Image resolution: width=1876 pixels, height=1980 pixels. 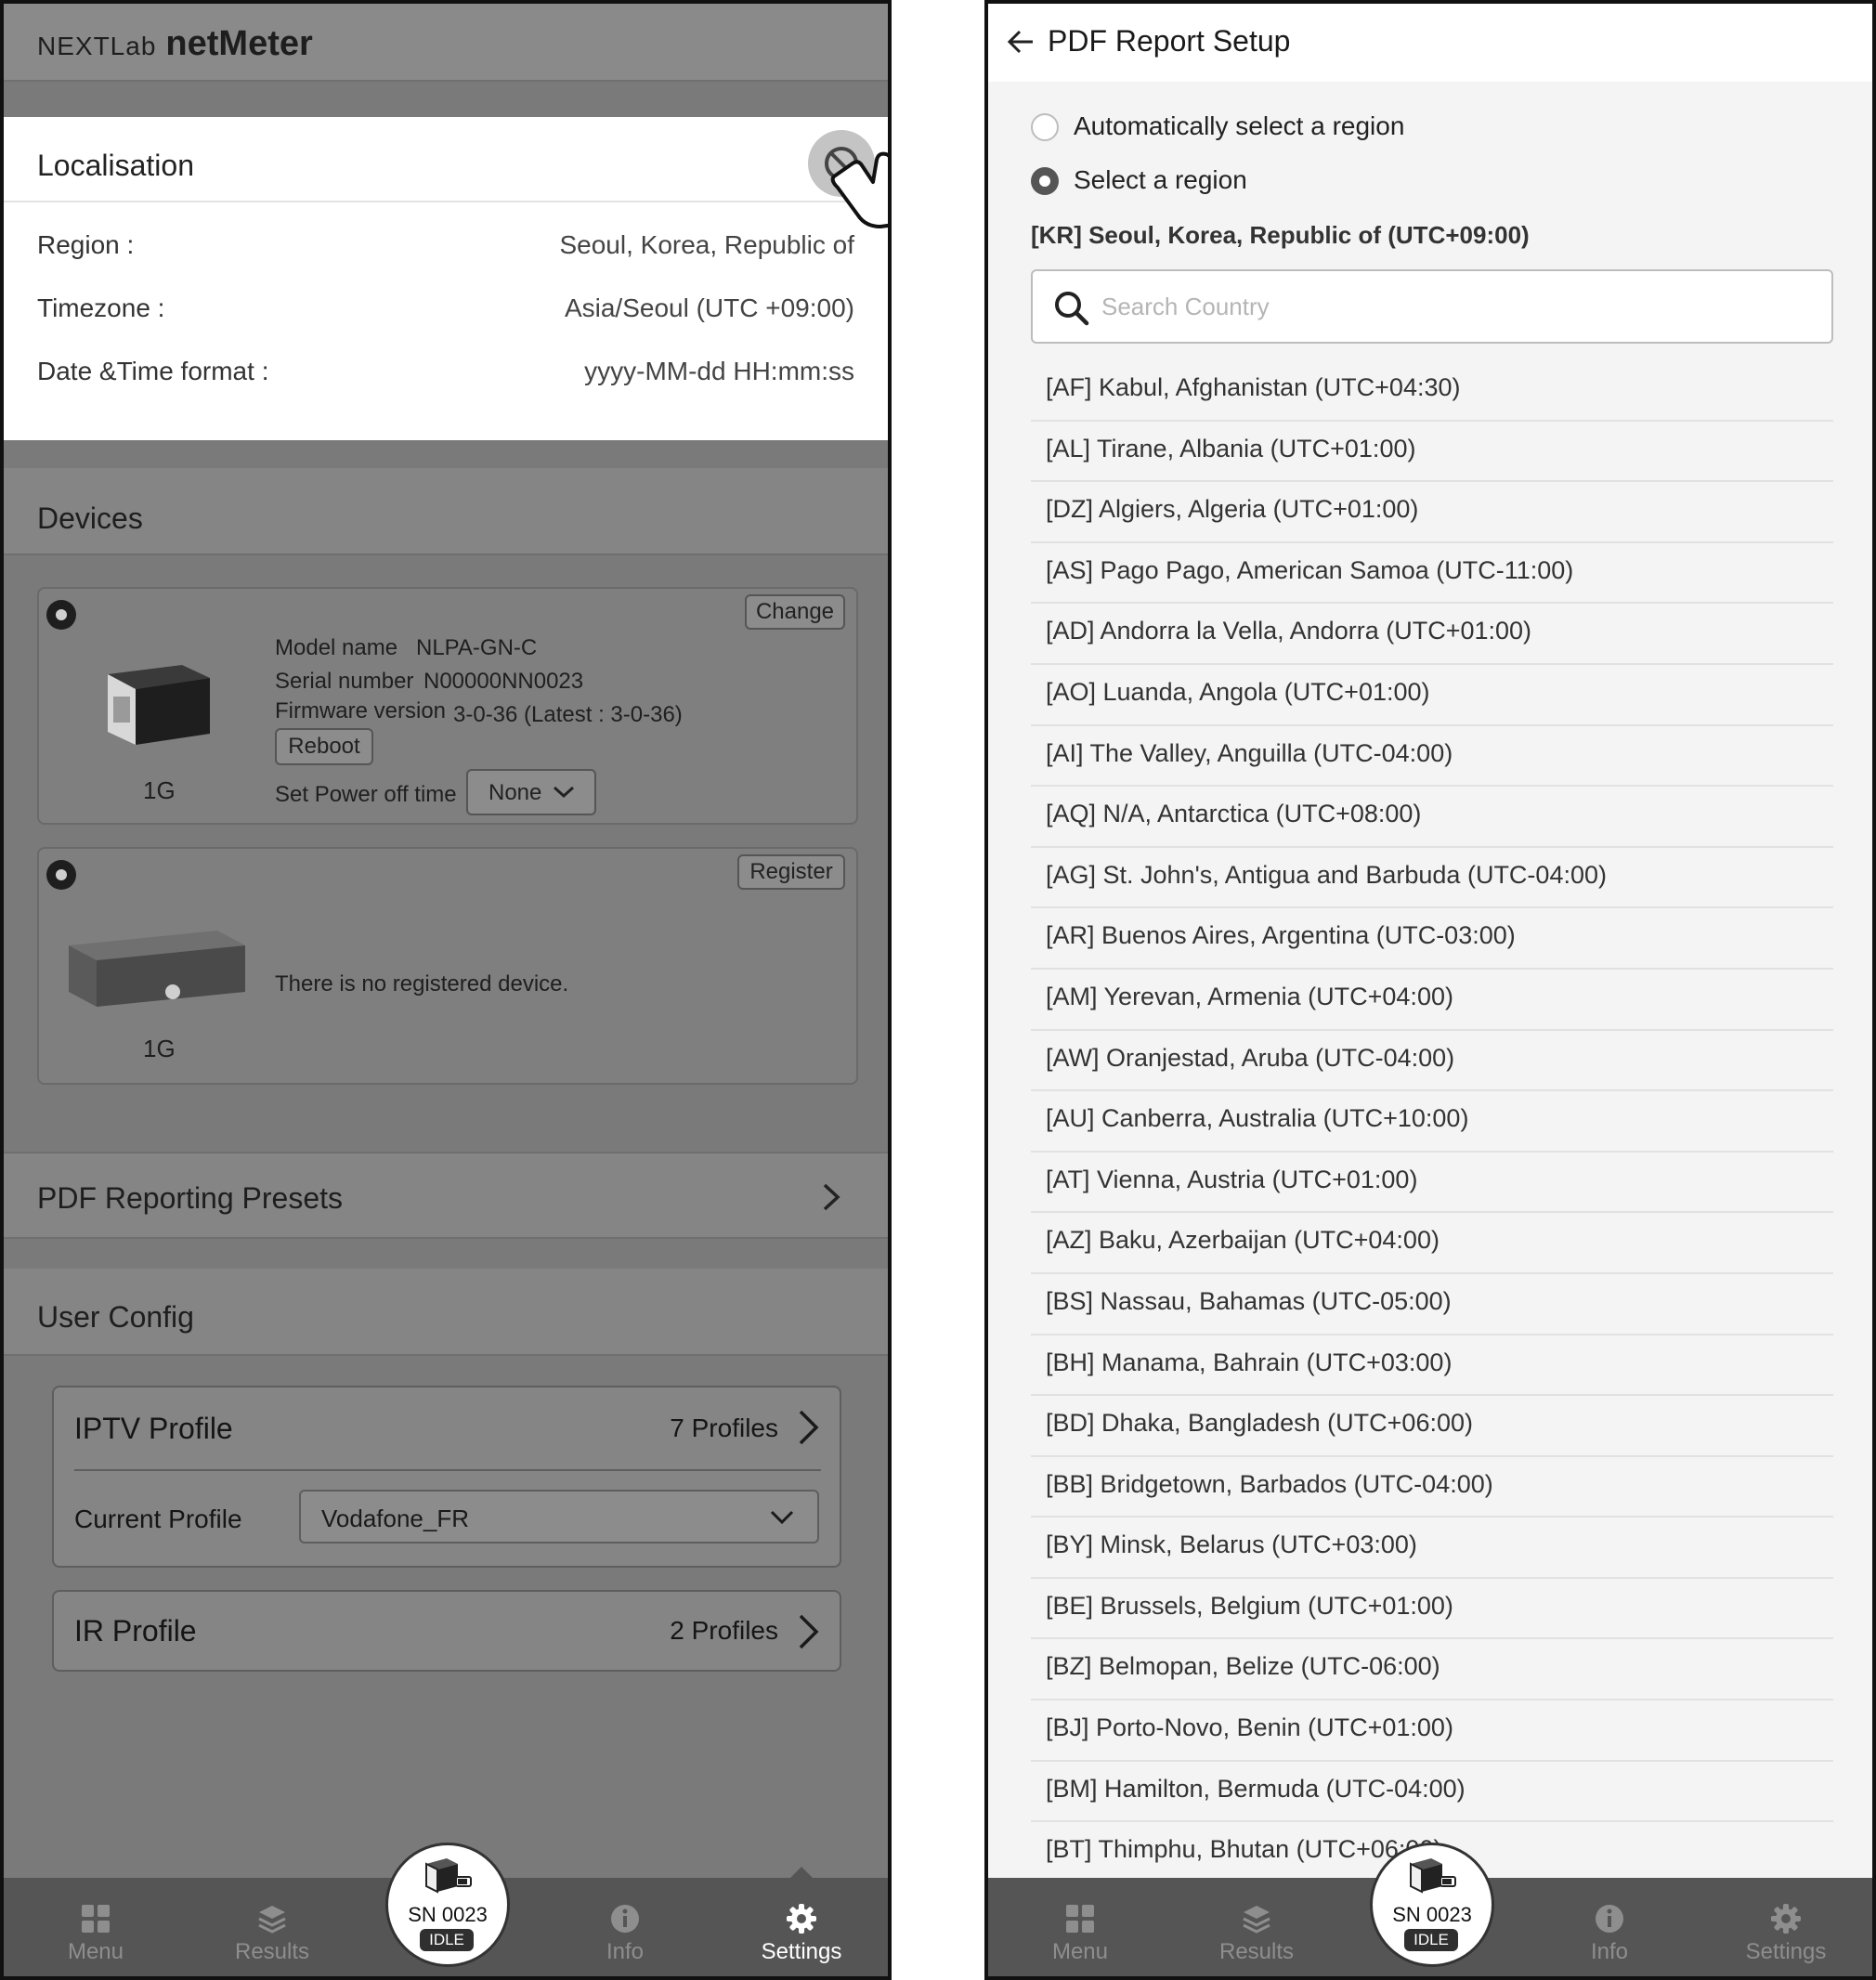 I want to click on register-button: Register, so click(x=791, y=872).